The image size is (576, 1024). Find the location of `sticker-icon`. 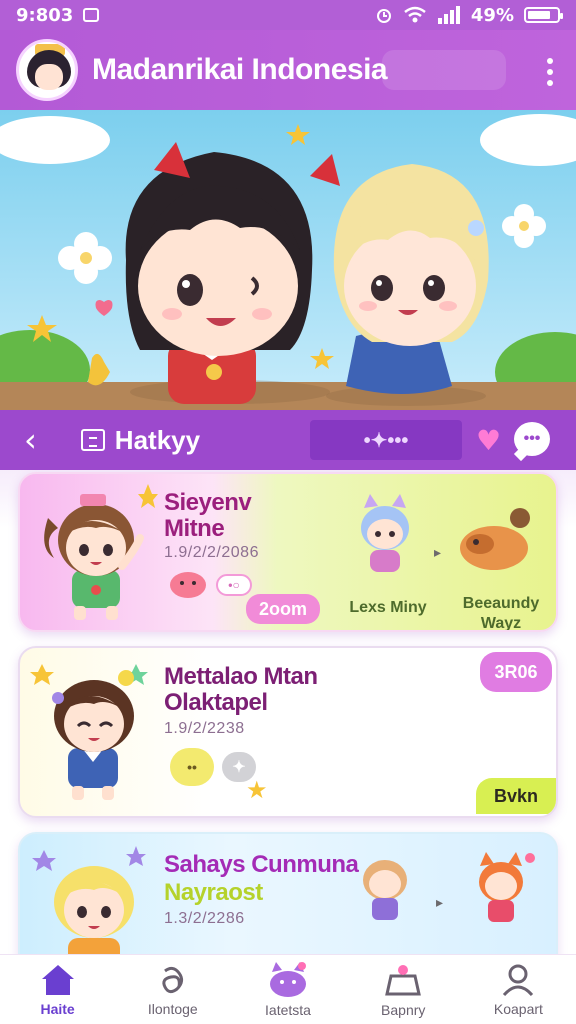

sticker-icon is located at coordinates (188, 585).